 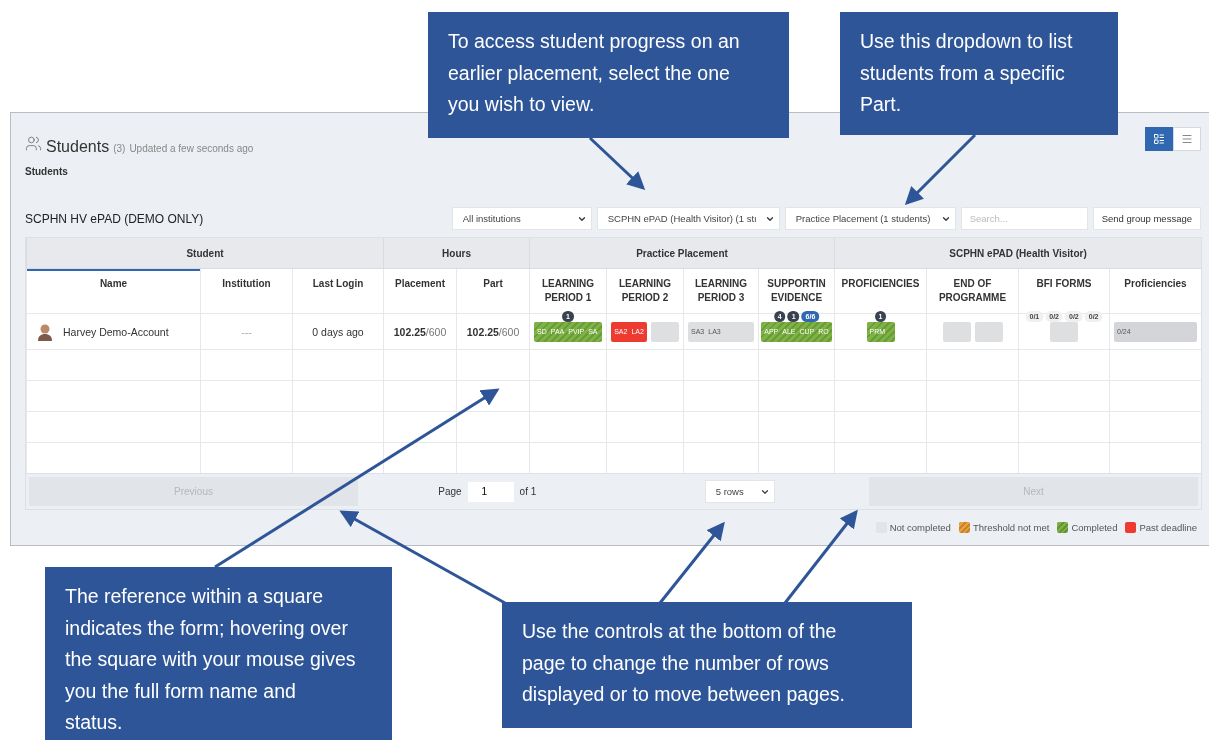 I want to click on updated-text: Updated a few seconds ago, so click(x=191, y=148).